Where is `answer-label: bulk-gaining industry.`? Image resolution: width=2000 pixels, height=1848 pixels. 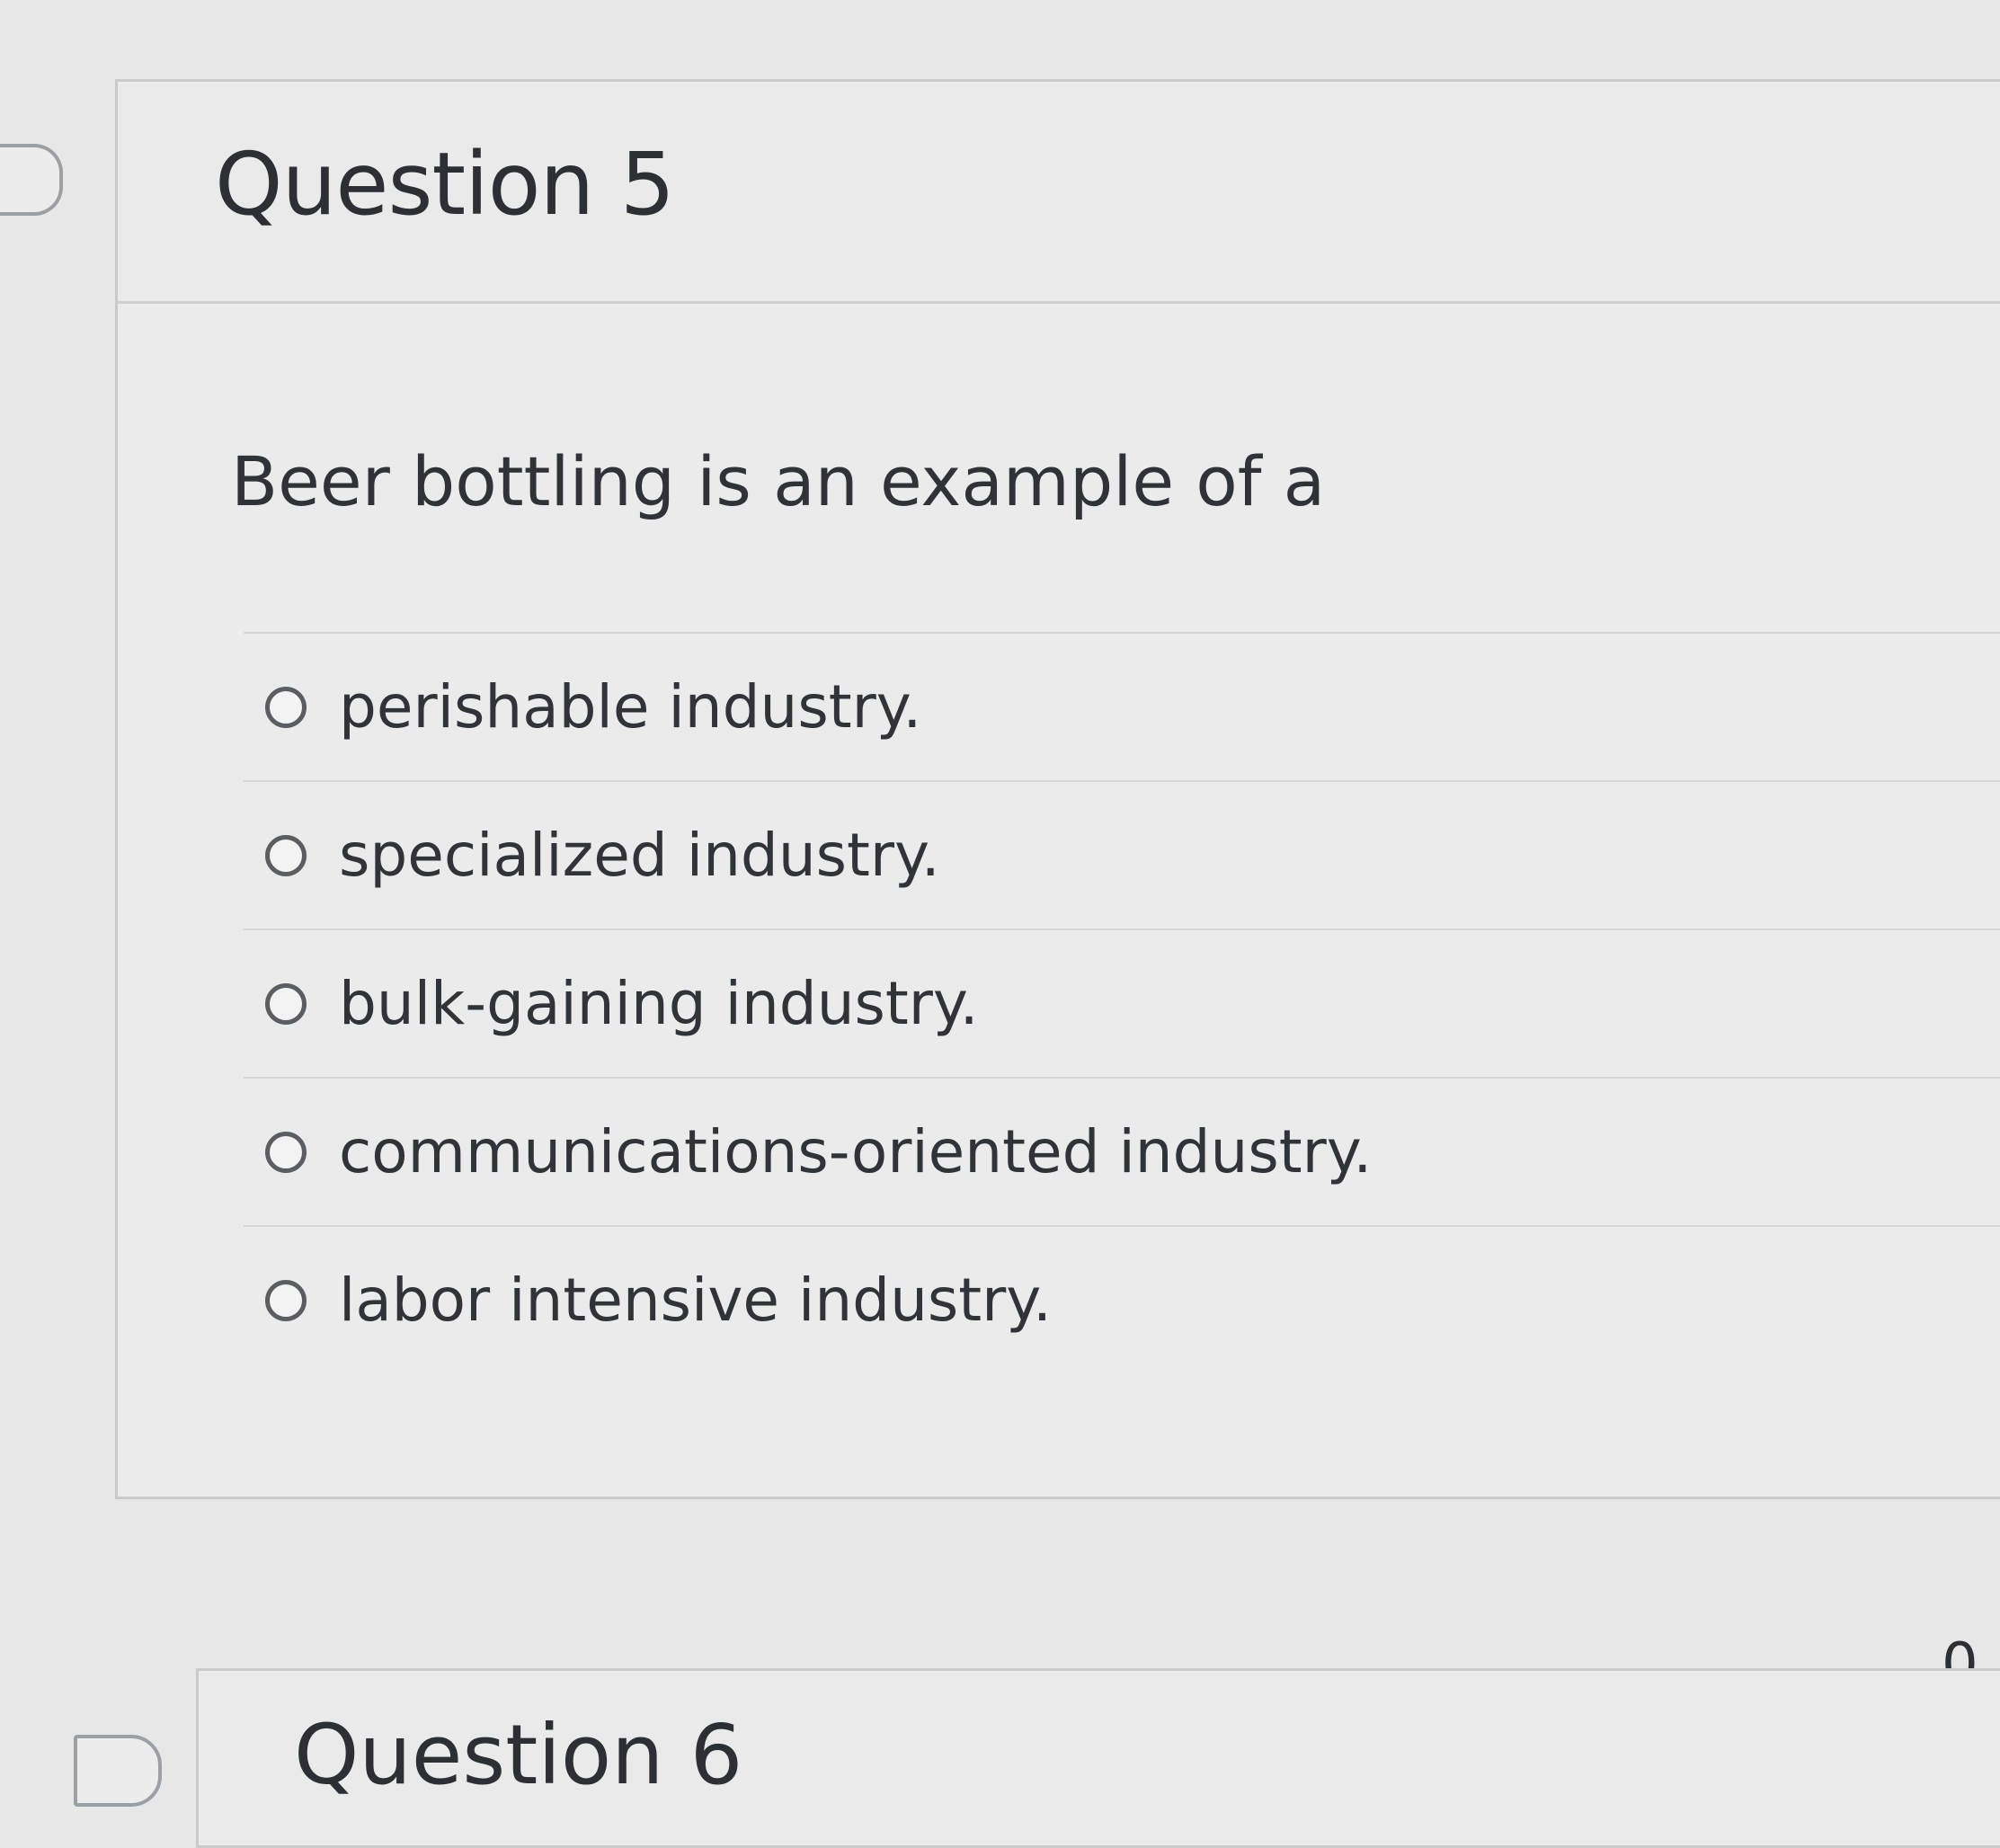 answer-label: bulk-gaining industry. is located at coordinates (659, 1003).